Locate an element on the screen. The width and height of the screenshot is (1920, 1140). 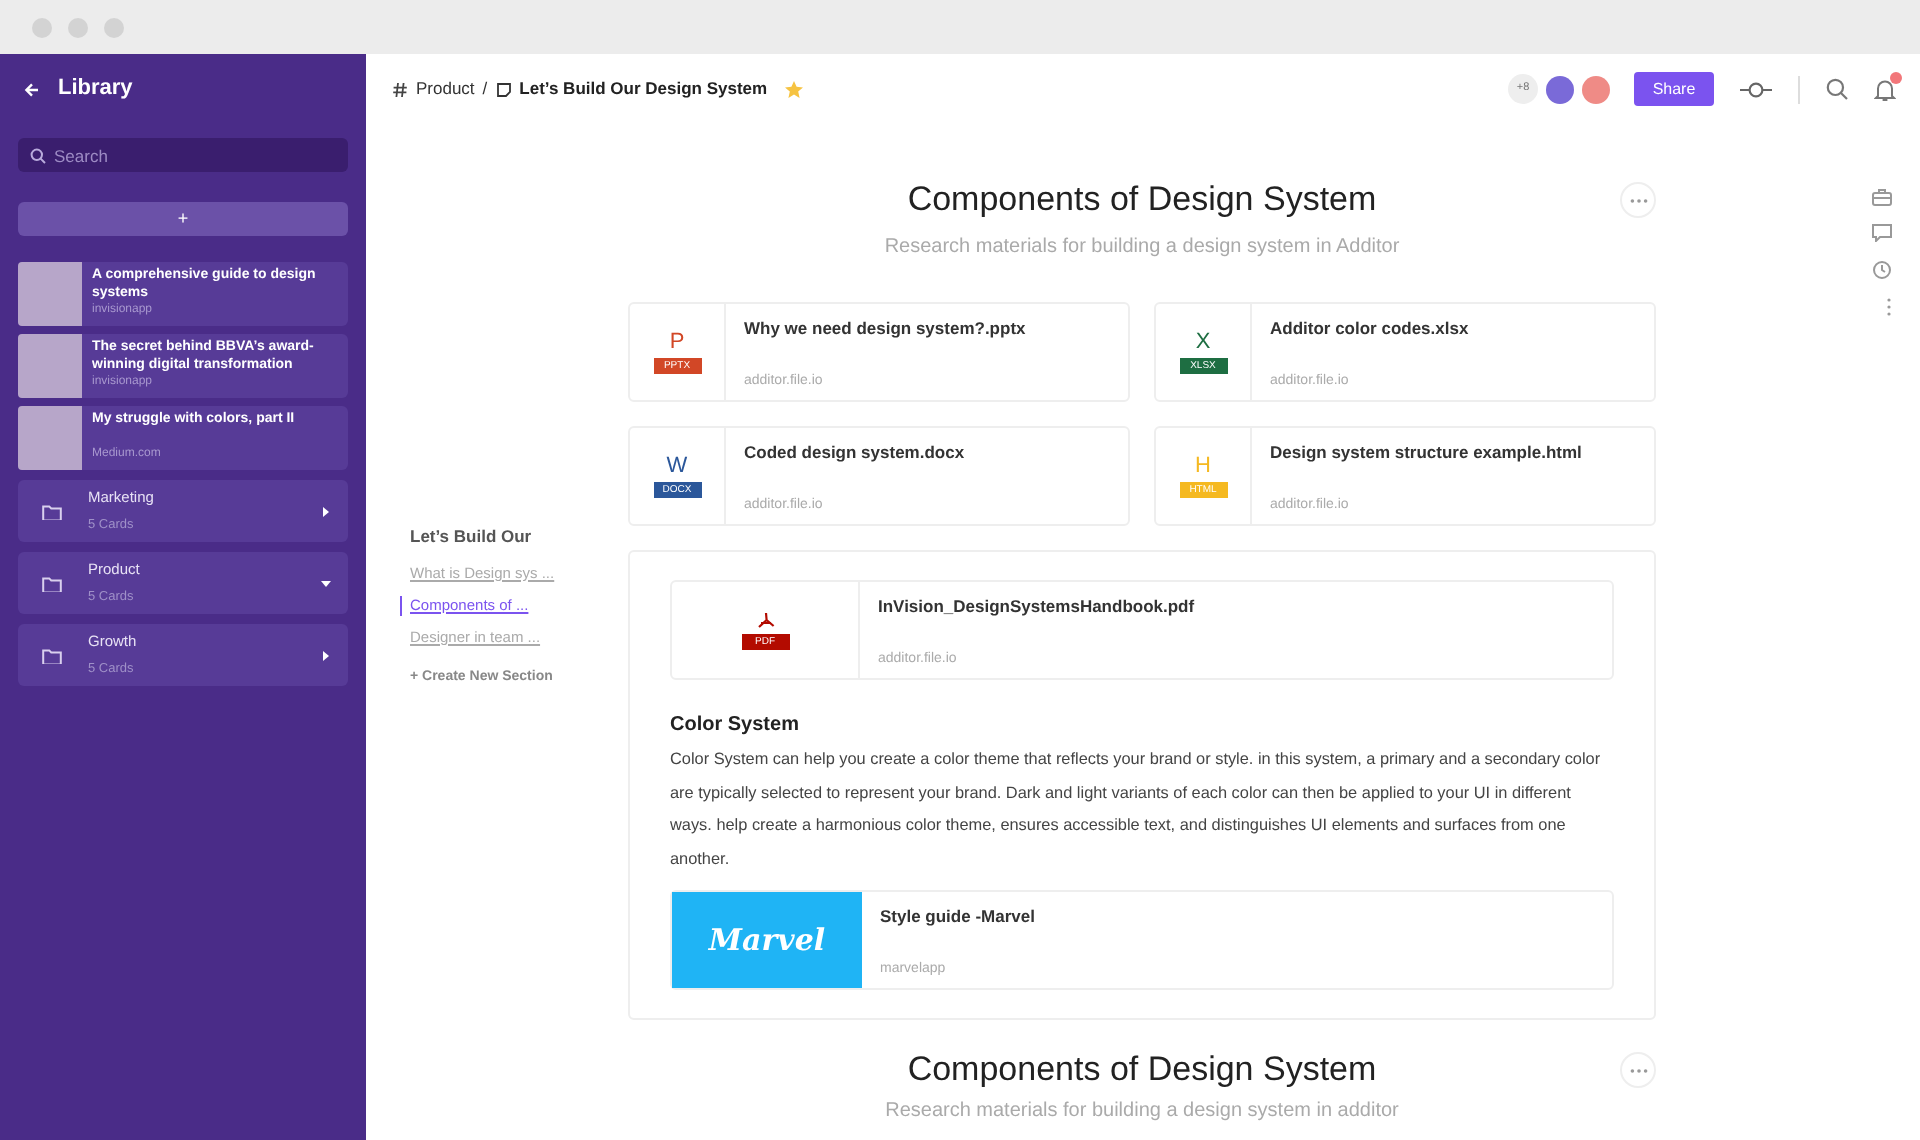
hash-icon is located at coordinates (400, 89).